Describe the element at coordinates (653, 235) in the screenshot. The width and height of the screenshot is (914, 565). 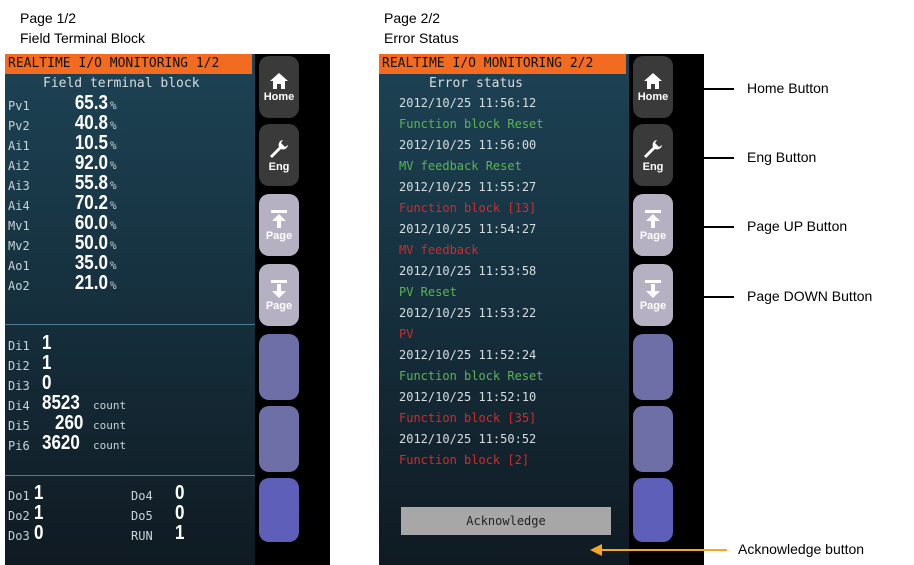
I see `page-up-label: Page` at that location.